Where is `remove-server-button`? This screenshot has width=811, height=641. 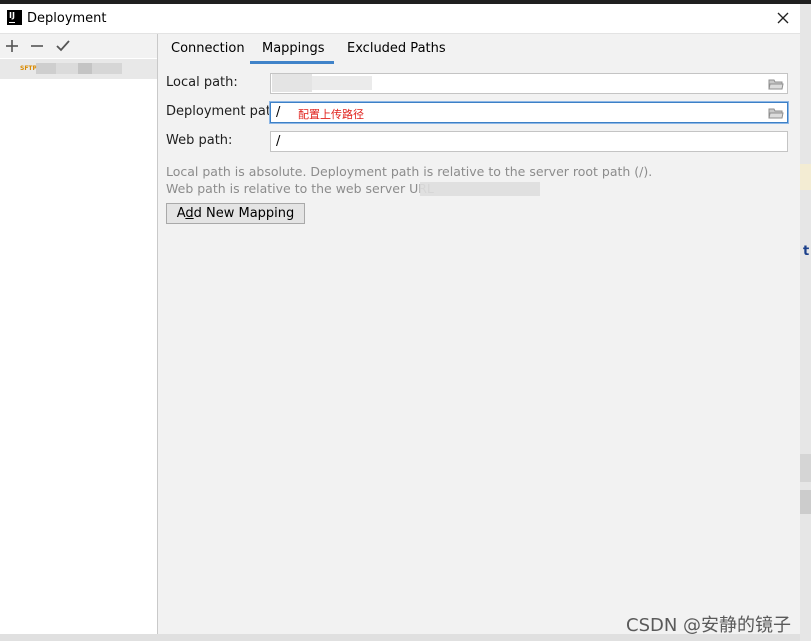
remove-server-button is located at coordinates (37, 46).